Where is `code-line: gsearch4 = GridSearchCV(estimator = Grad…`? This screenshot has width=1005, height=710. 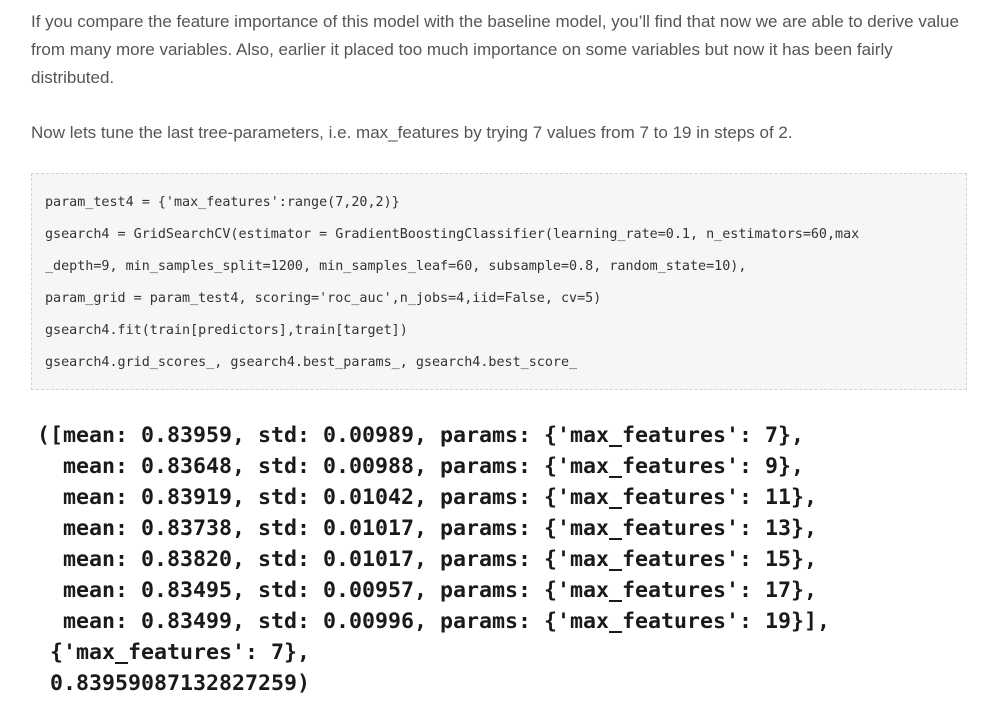
code-line: gsearch4 = GridSearchCV(estimator = Grad… is located at coordinates (452, 234).